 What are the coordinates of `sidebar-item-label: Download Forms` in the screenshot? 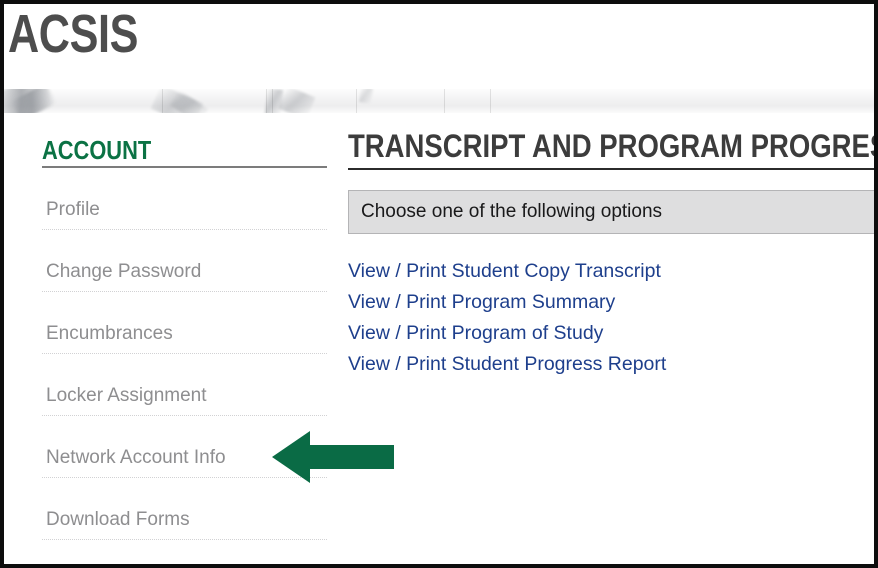 It's located at (118, 519).